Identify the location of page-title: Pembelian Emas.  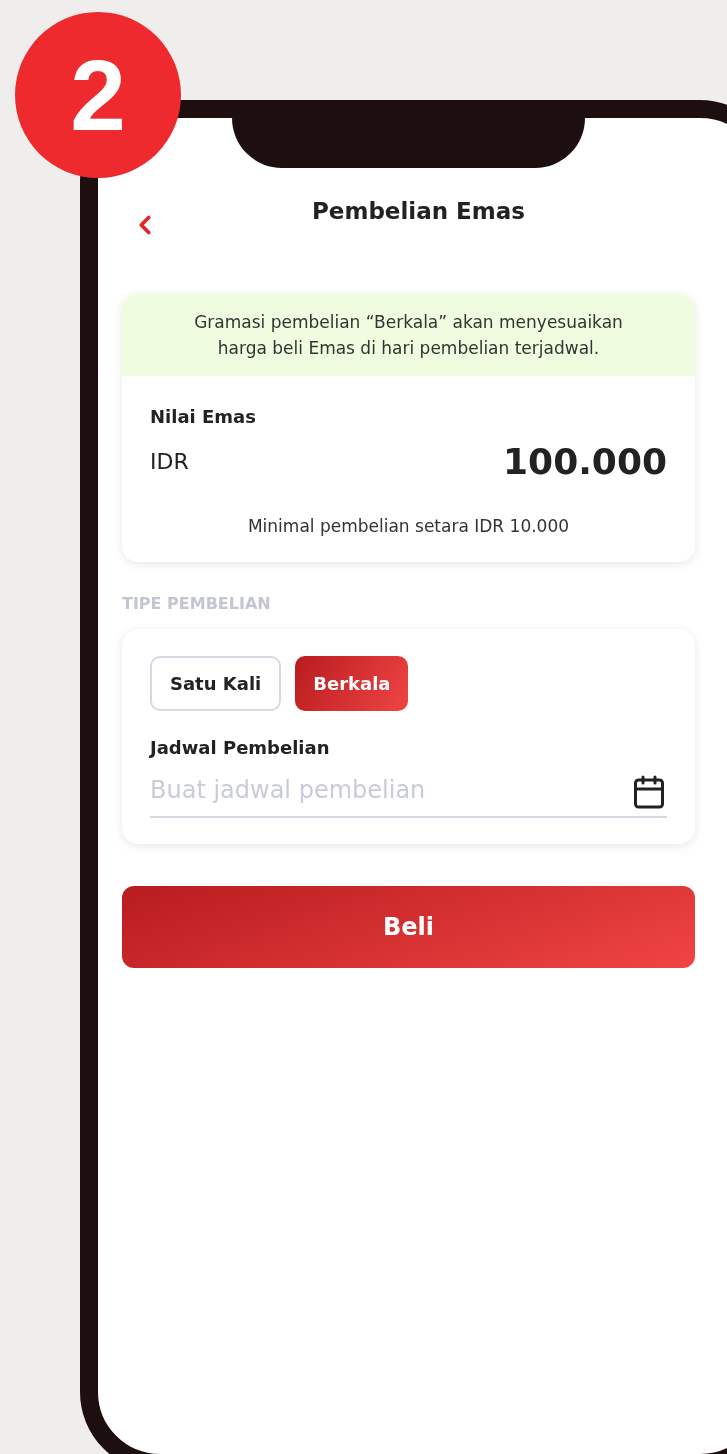
(418, 212).